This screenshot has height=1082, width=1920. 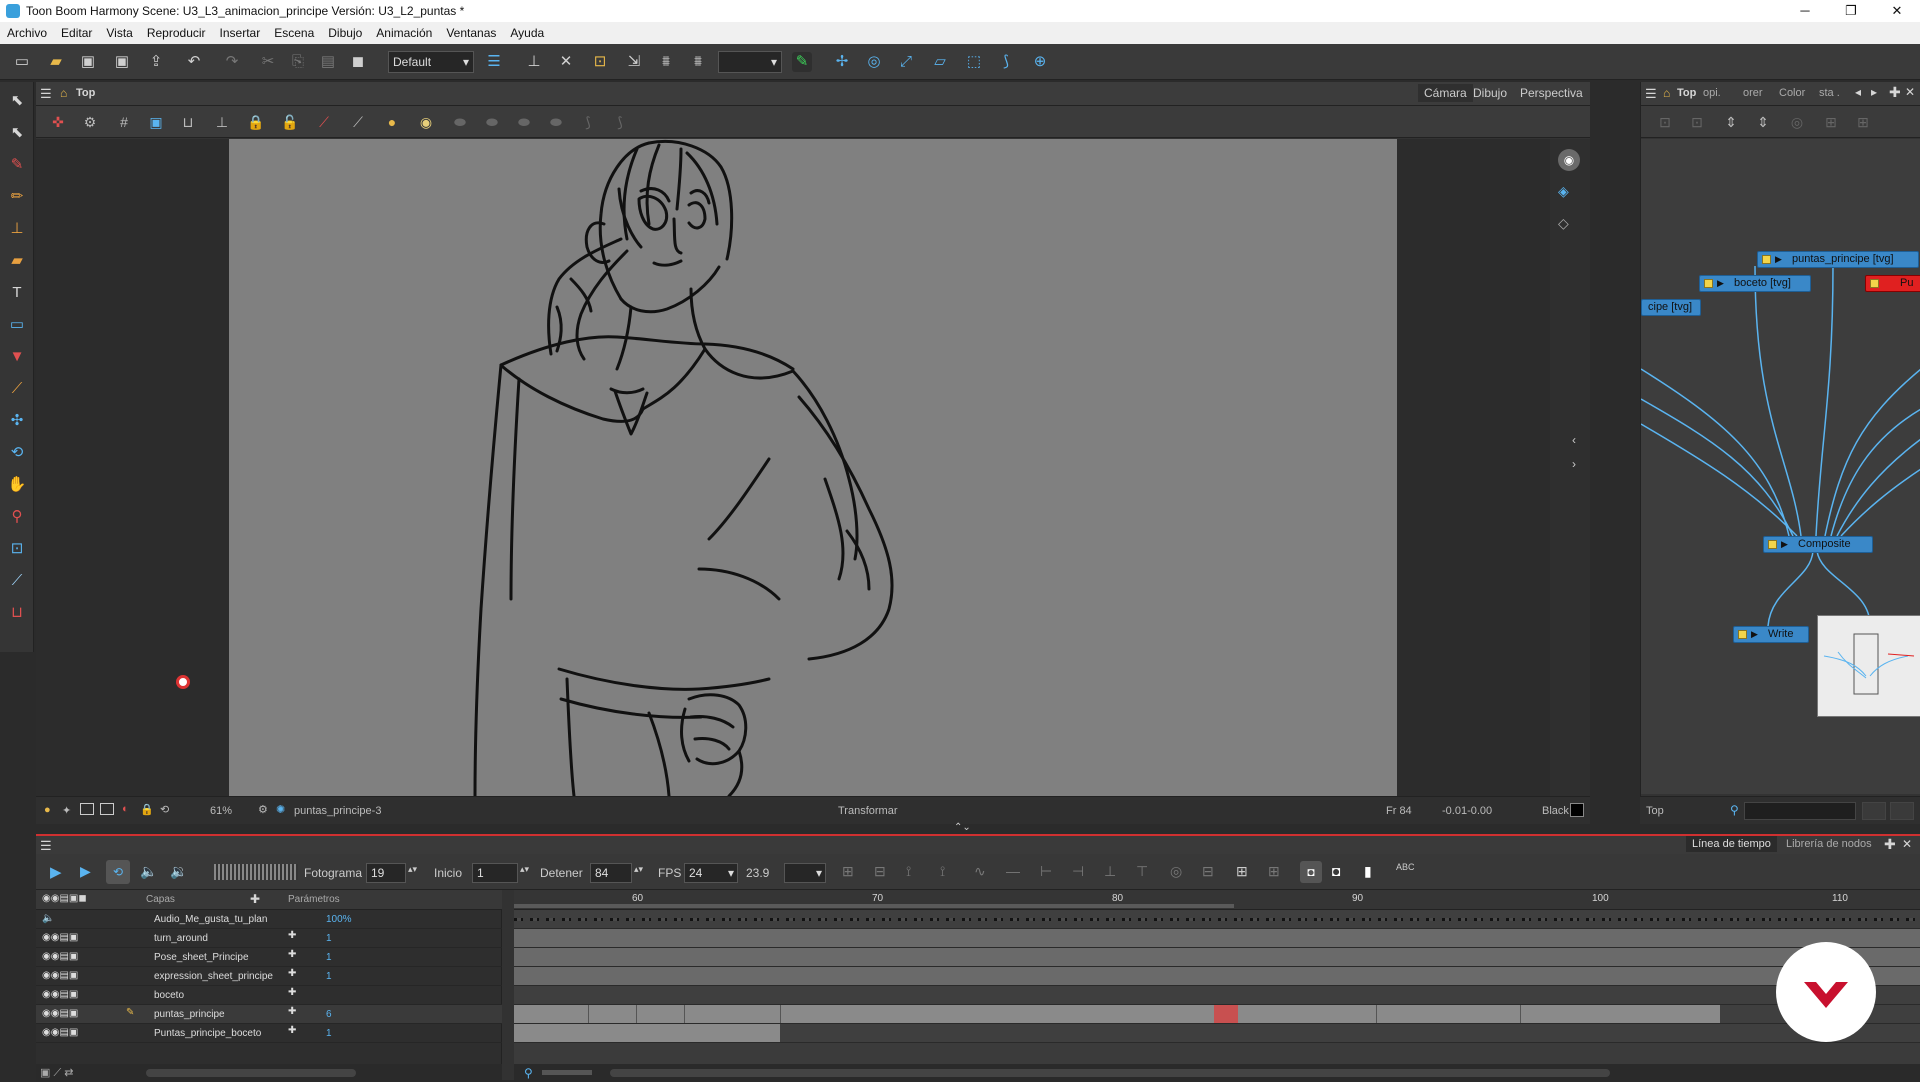 I want to click on pivot-icon: ⊕, so click(x=1040, y=62).